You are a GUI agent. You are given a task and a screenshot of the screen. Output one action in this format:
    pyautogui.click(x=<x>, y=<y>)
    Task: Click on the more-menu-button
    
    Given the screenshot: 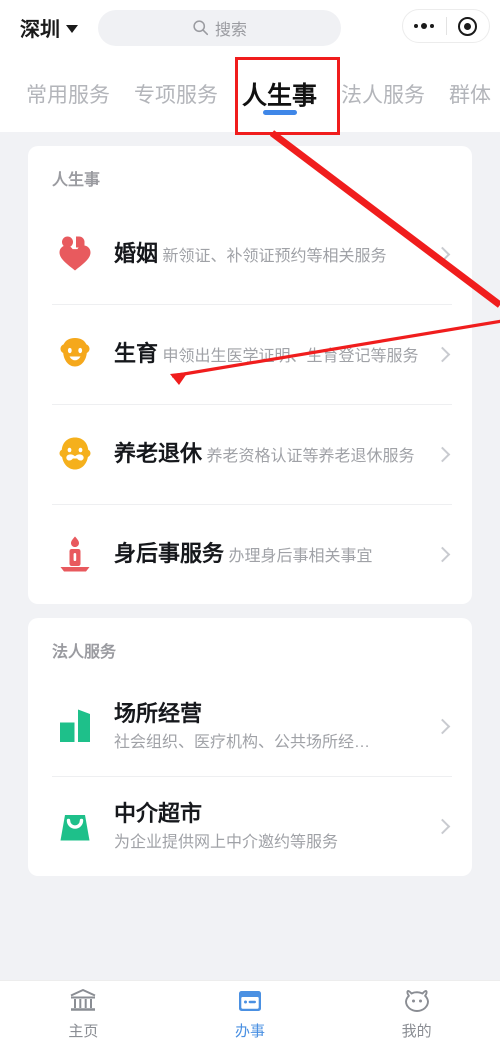 What is the action you would take?
    pyautogui.click(x=424, y=26)
    